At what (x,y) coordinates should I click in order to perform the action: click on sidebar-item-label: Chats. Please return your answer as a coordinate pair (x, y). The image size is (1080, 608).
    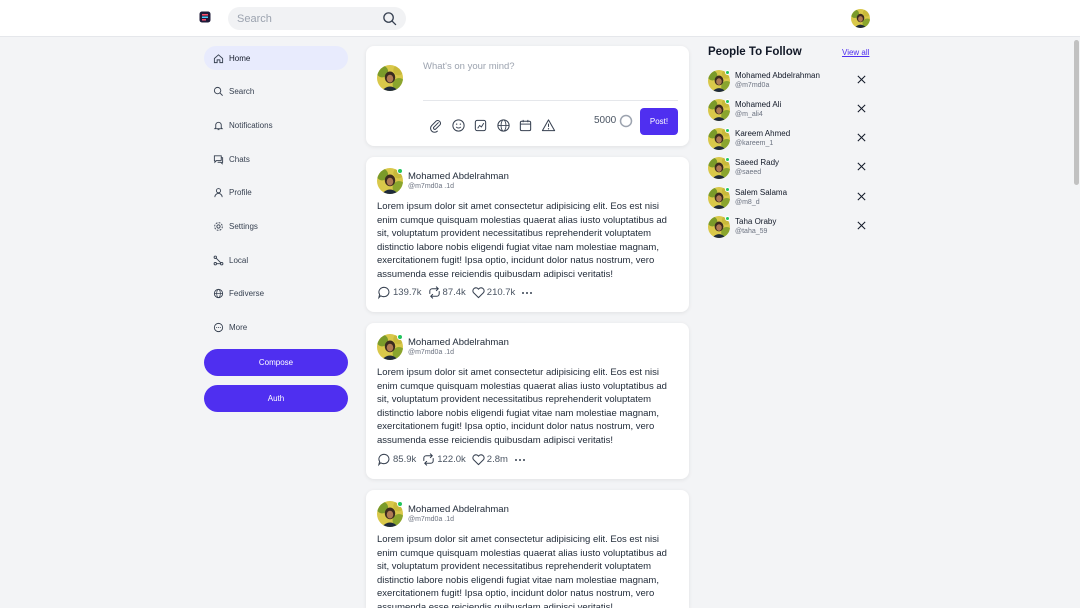
    Looking at the image, I should click on (239, 159).